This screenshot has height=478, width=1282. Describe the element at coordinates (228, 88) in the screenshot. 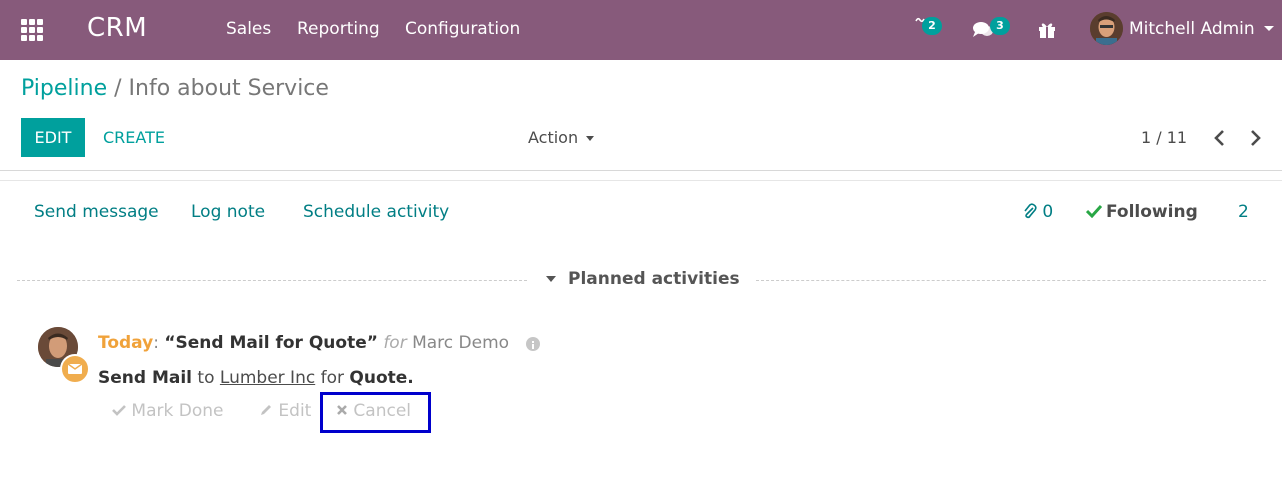

I see `breadcrumb-current: Info about Service` at that location.